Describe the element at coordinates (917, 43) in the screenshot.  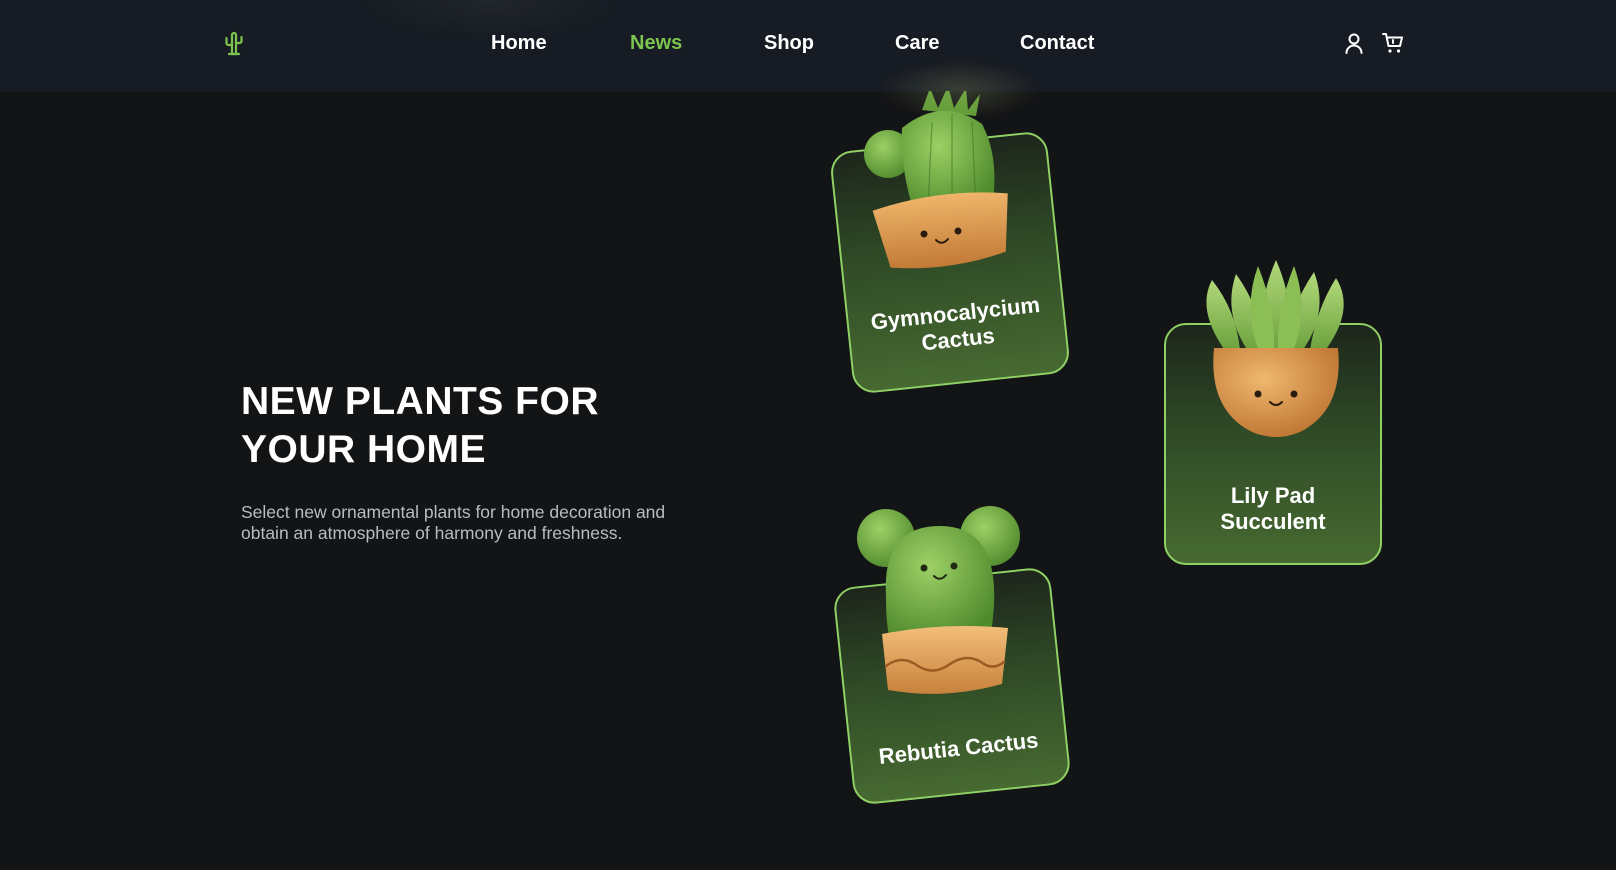
I see `nav-care: Care` at that location.